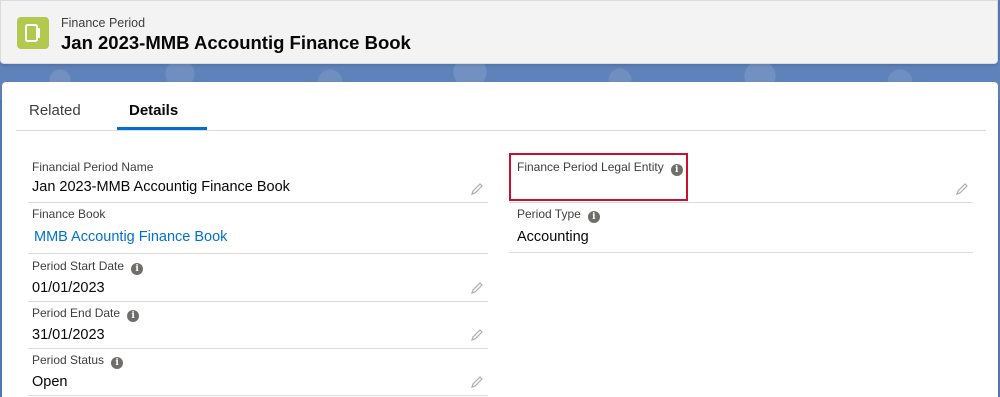 The width and height of the screenshot is (1000, 397). Describe the element at coordinates (68, 288) in the screenshot. I see `field-value: 01/01/2023` at that location.